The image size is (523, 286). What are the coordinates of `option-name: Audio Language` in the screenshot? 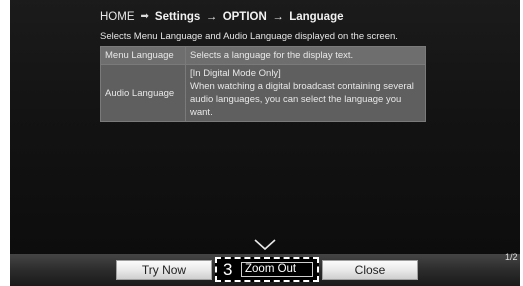 It's located at (143, 93).